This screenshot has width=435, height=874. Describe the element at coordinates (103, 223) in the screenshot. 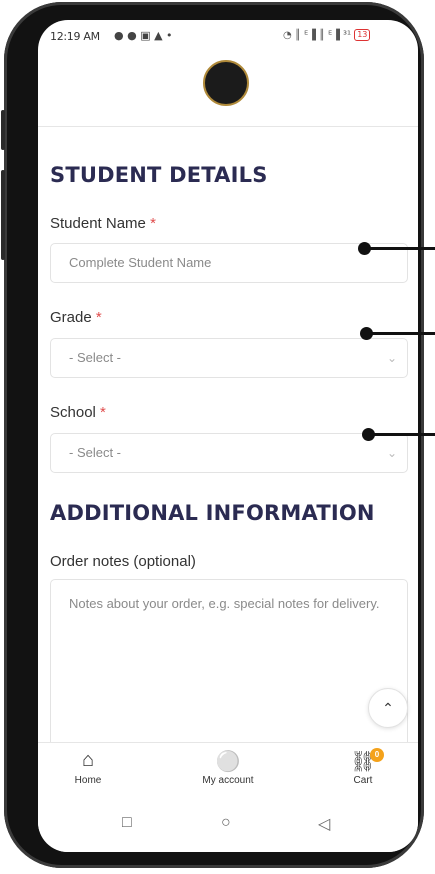

I see `student-name-label: Student Name *` at that location.